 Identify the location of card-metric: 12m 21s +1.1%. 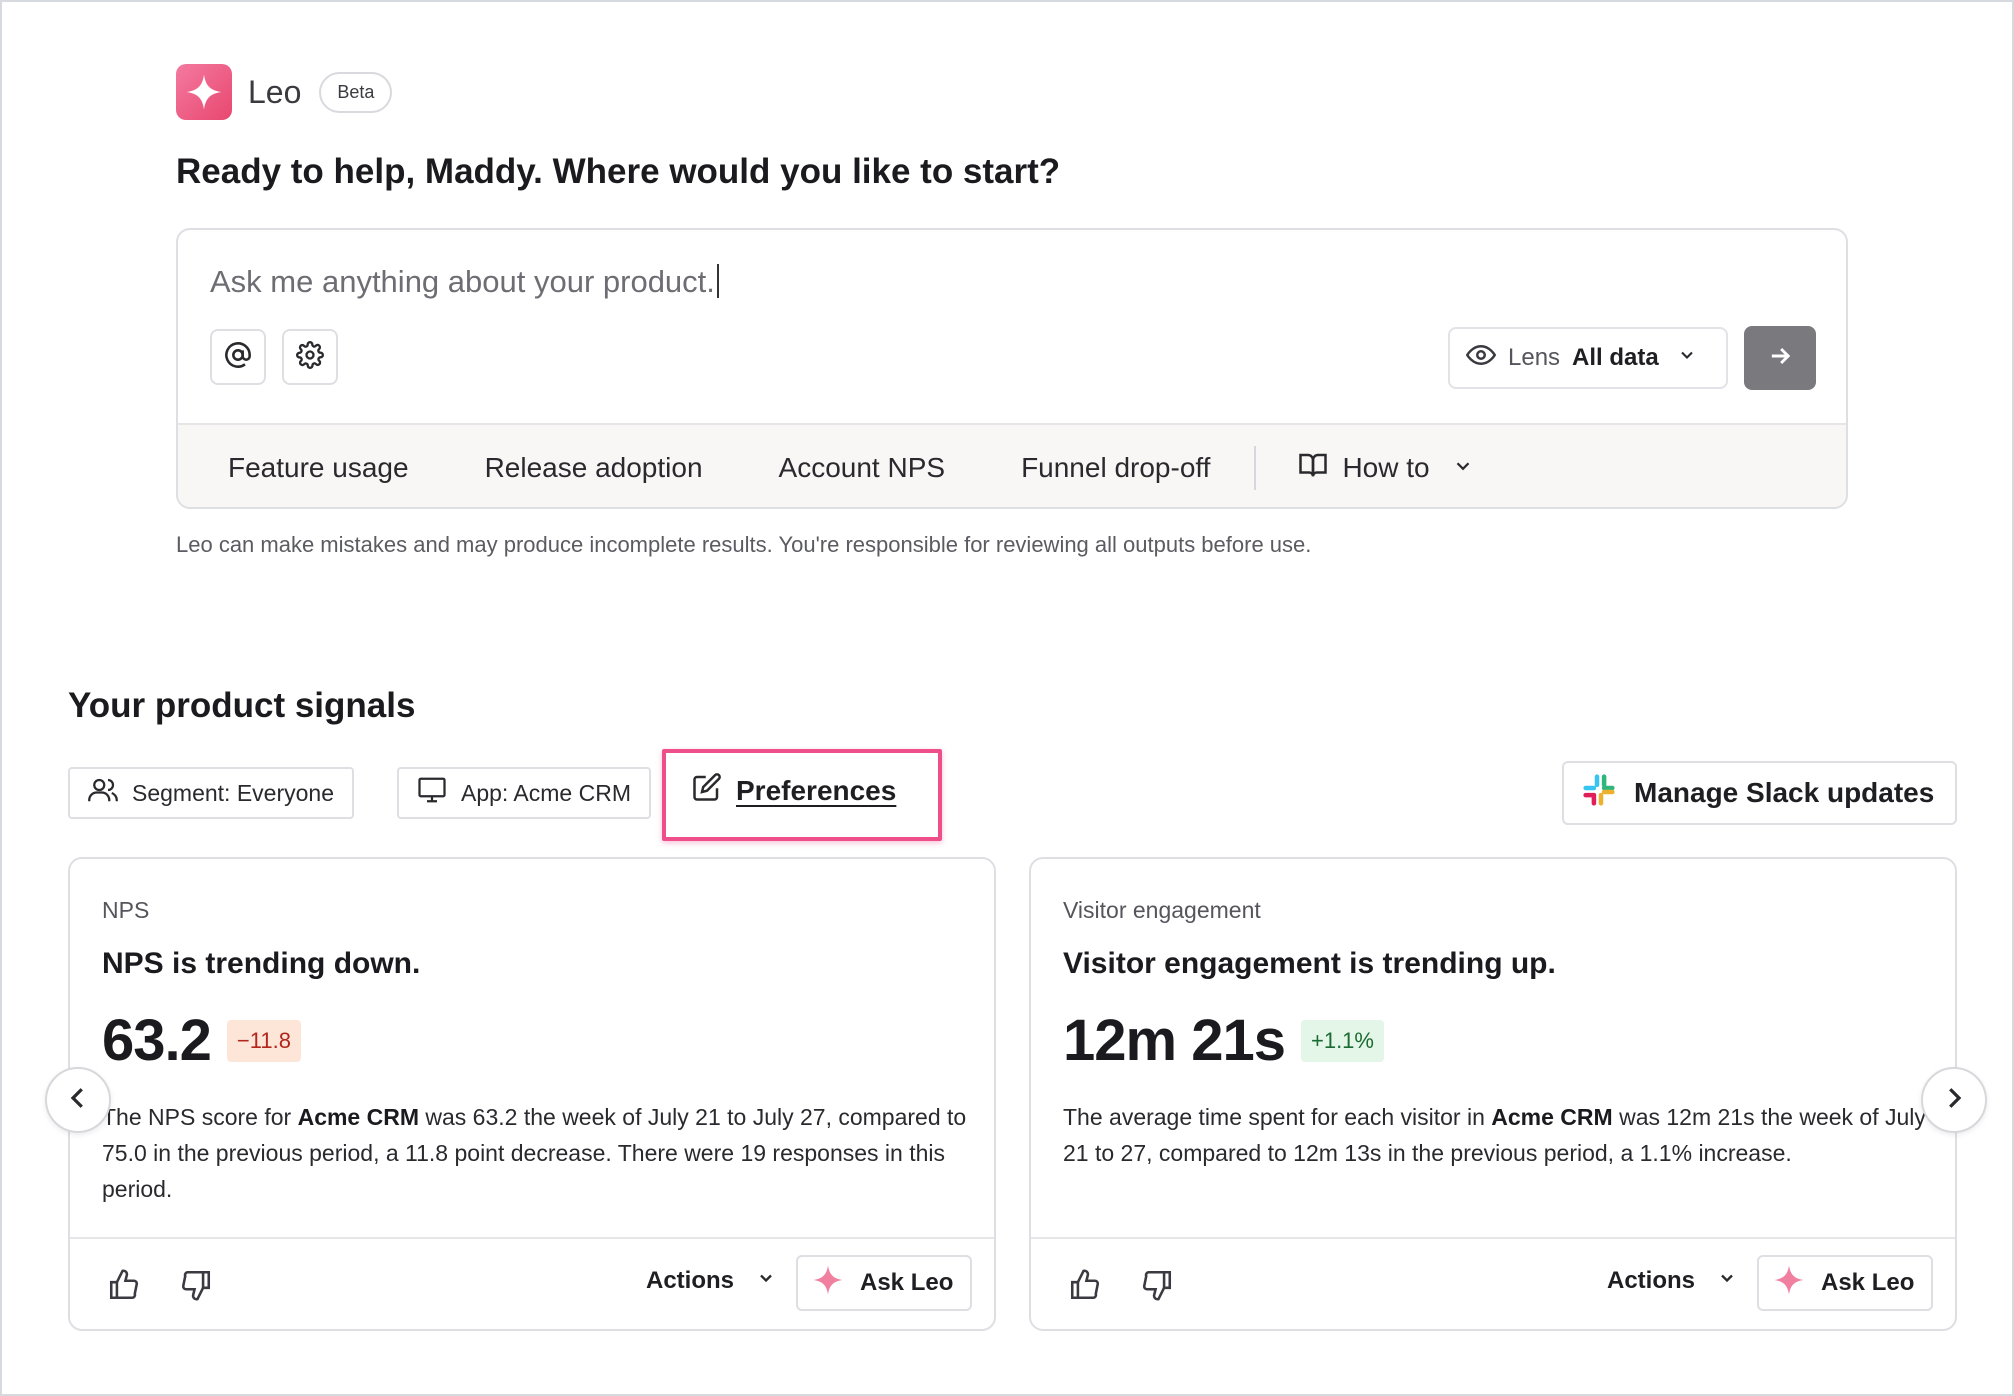
(1223, 1040).